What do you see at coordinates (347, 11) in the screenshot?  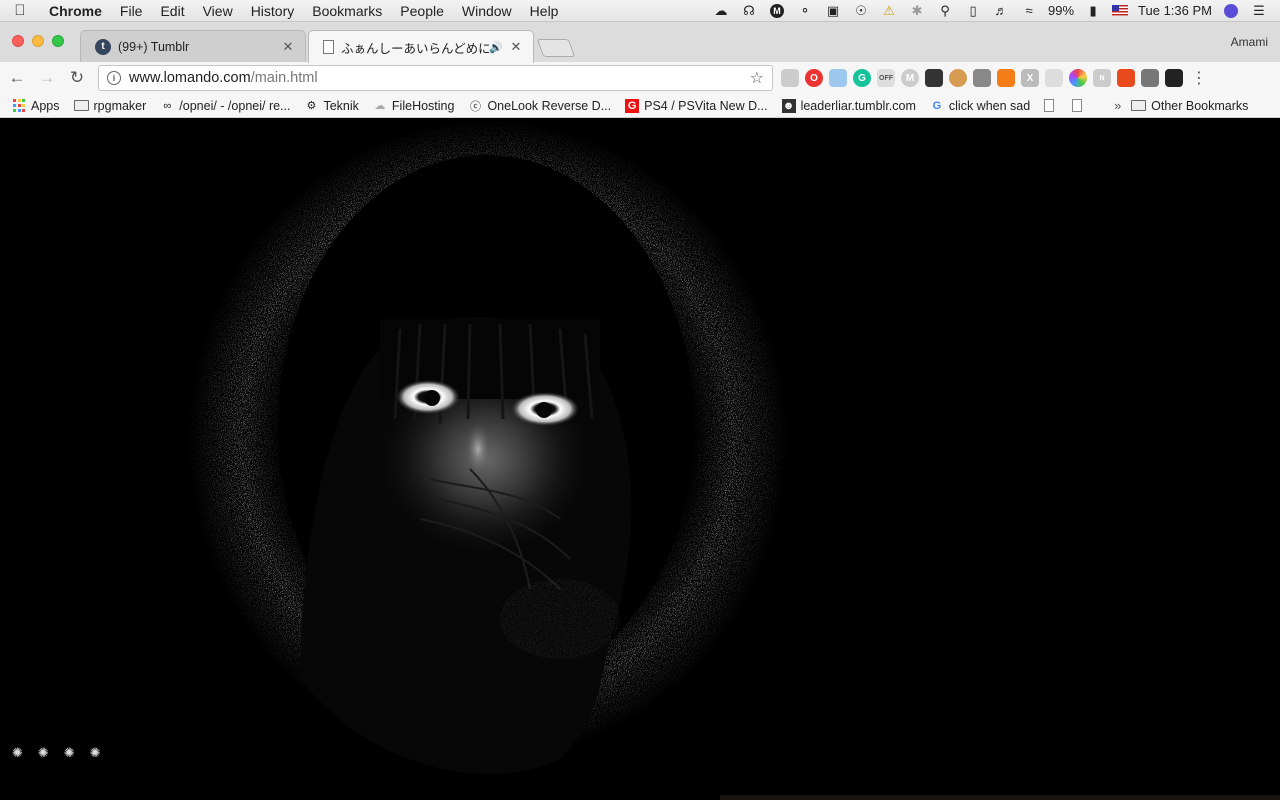 I see `menu-bookmarks: Bookmarks` at bounding box center [347, 11].